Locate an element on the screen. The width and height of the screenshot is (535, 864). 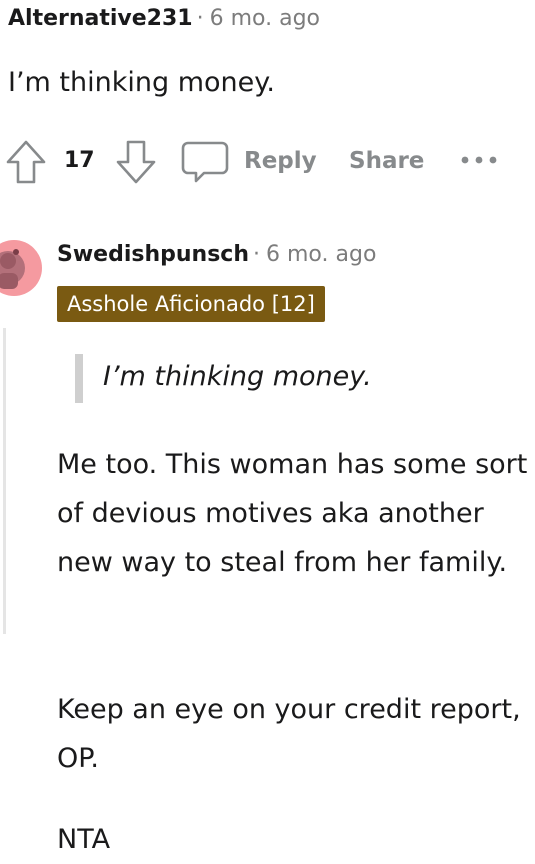
upvote-button is located at coordinates (26, 162).